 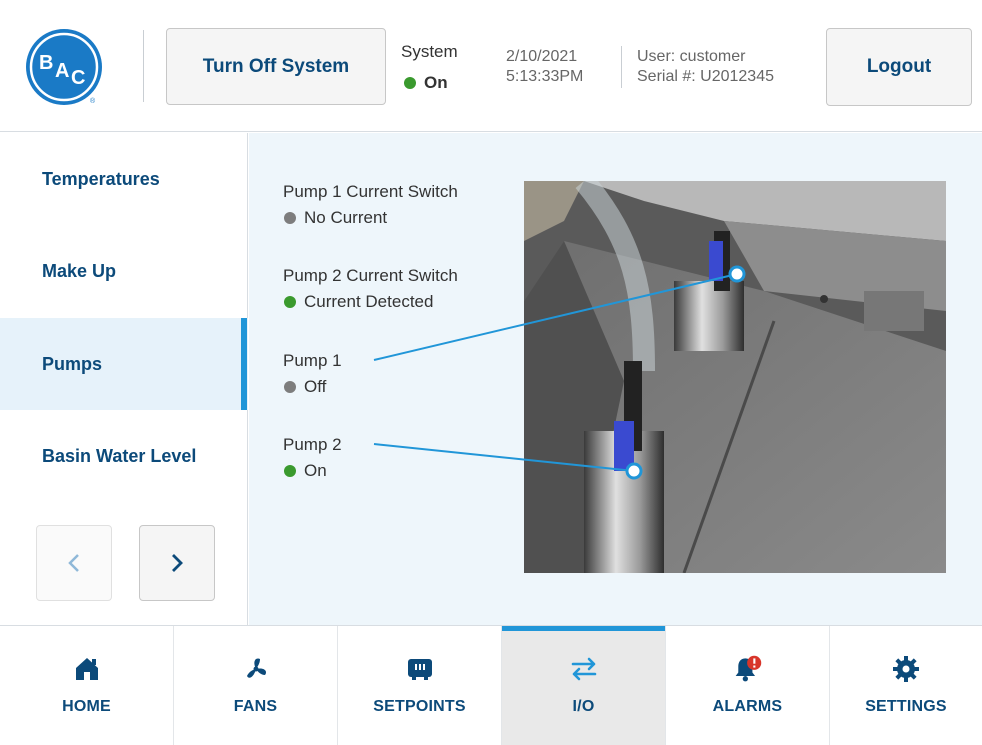 I want to click on bac-logo: B A C ®, so click(x=64, y=67).